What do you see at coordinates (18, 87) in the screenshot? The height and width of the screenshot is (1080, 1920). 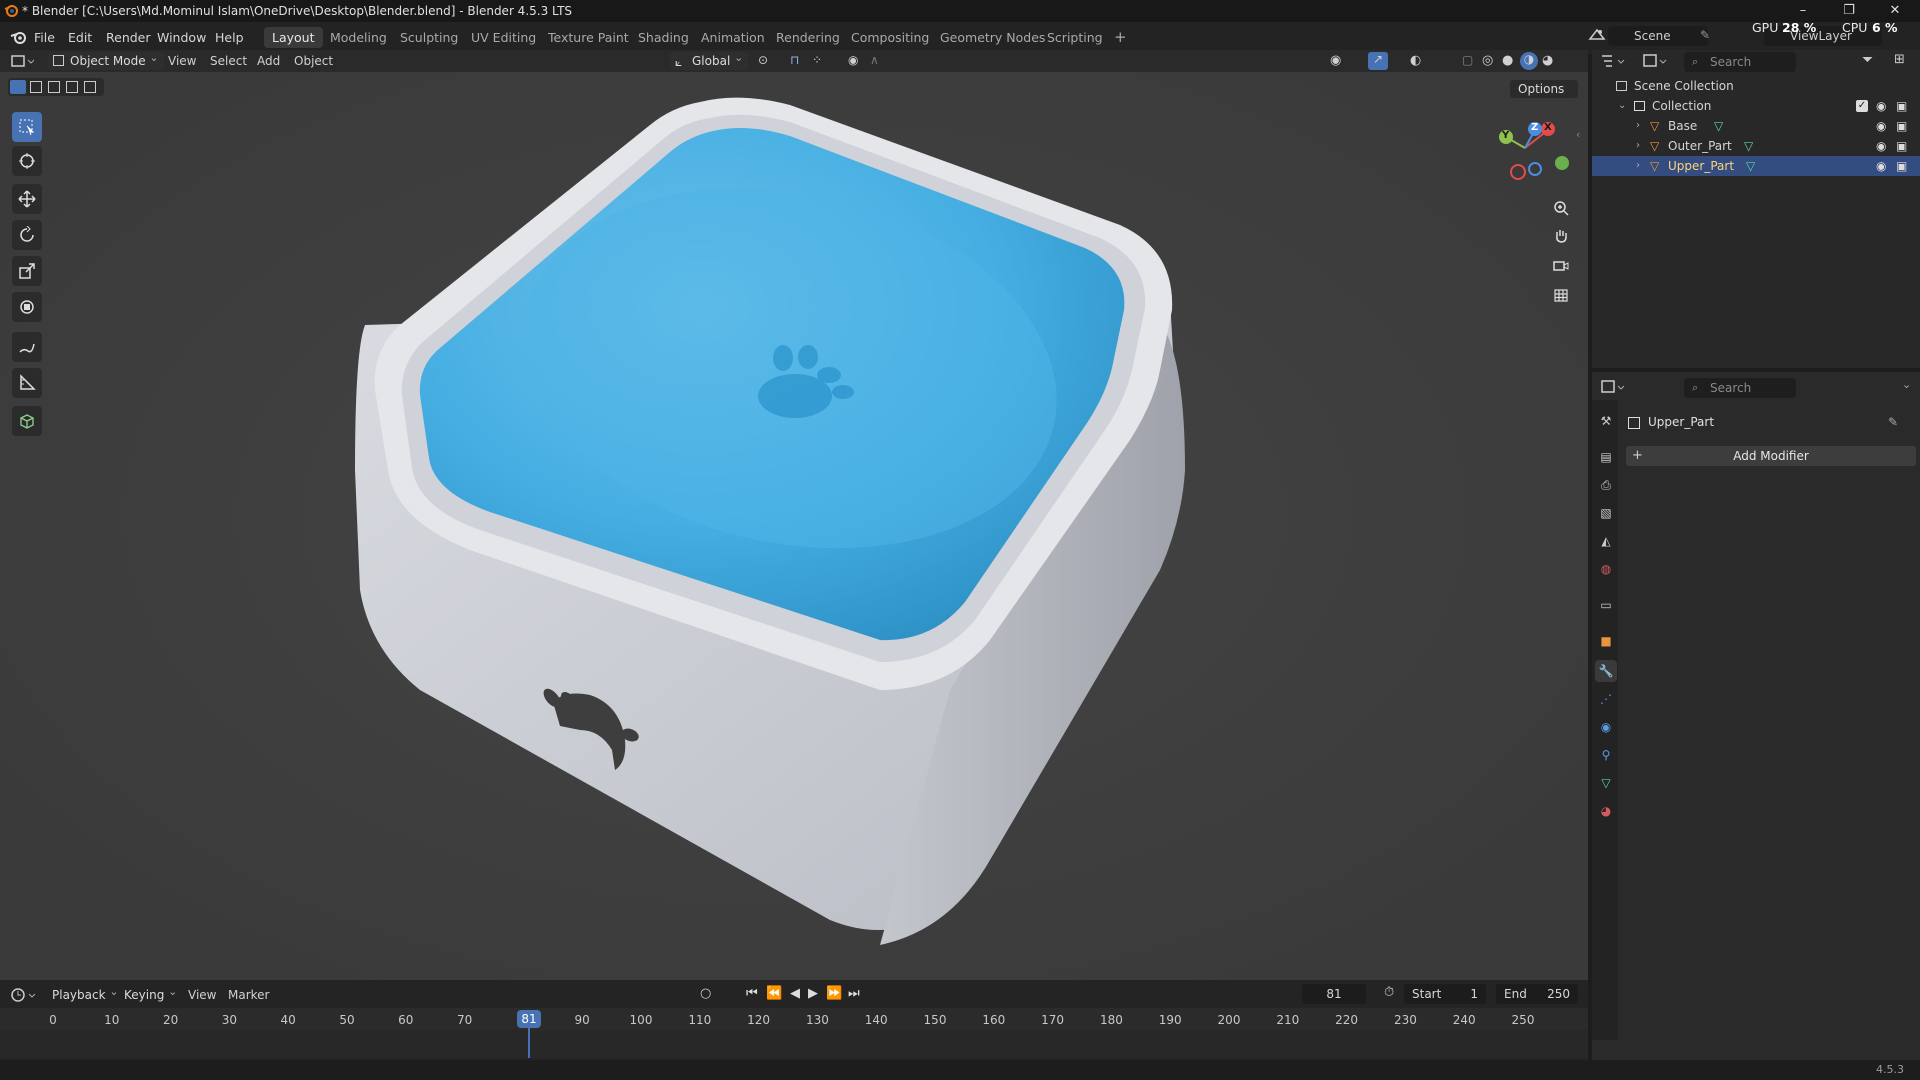 I see `select-new-icon` at bounding box center [18, 87].